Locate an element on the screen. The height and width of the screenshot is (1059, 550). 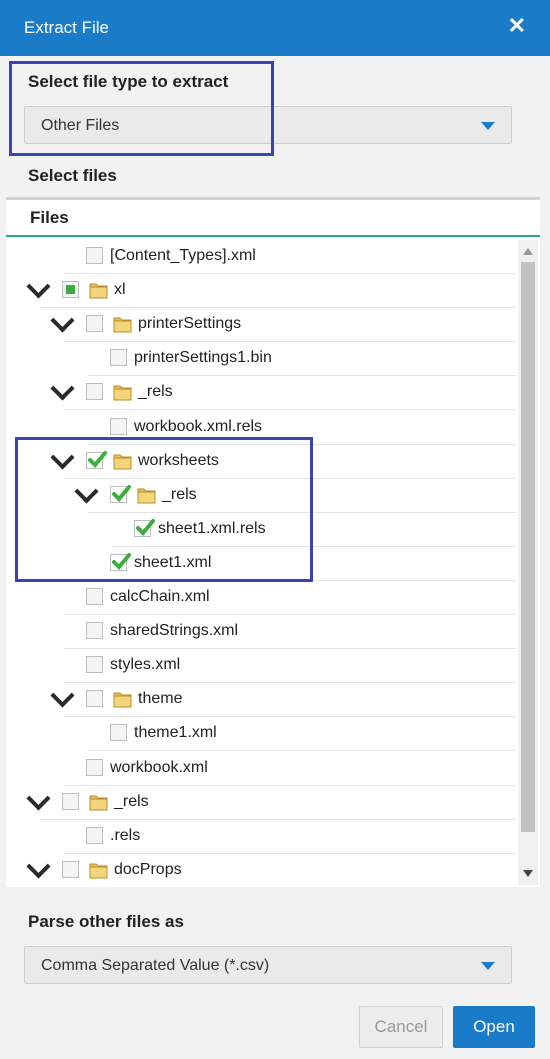
files-header-label: Files is located at coordinates (49, 217).